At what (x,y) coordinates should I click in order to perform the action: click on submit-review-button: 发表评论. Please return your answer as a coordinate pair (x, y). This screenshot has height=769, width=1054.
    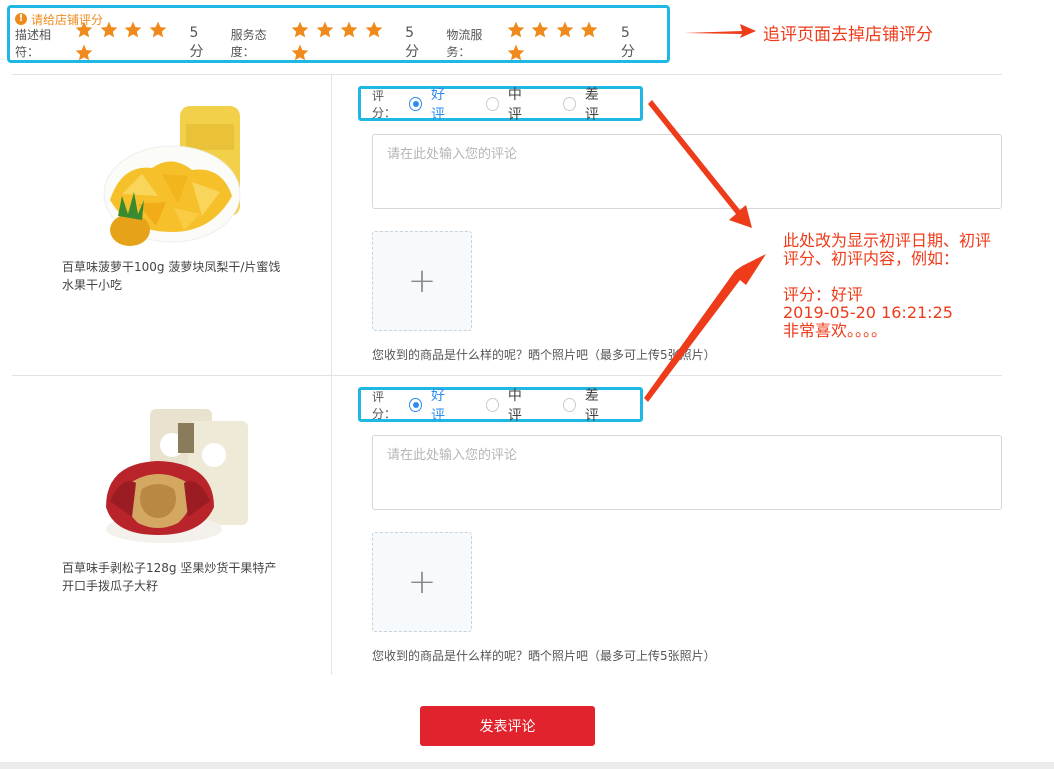
    Looking at the image, I should click on (507, 726).